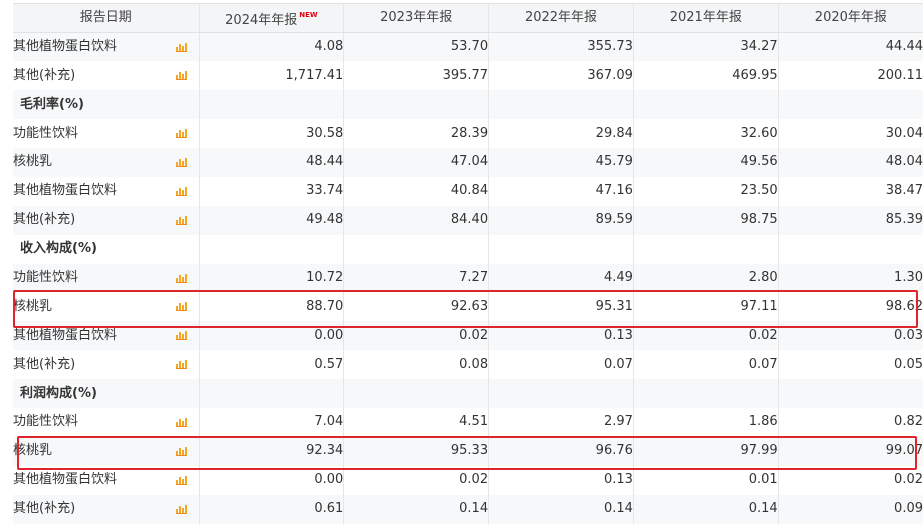 The image size is (923, 529). Describe the element at coordinates (468, 76) in the screenshot. I see `table-row: 其他(补充) 1,717.41 395.77 367.09 469.95 200.11` at that location.